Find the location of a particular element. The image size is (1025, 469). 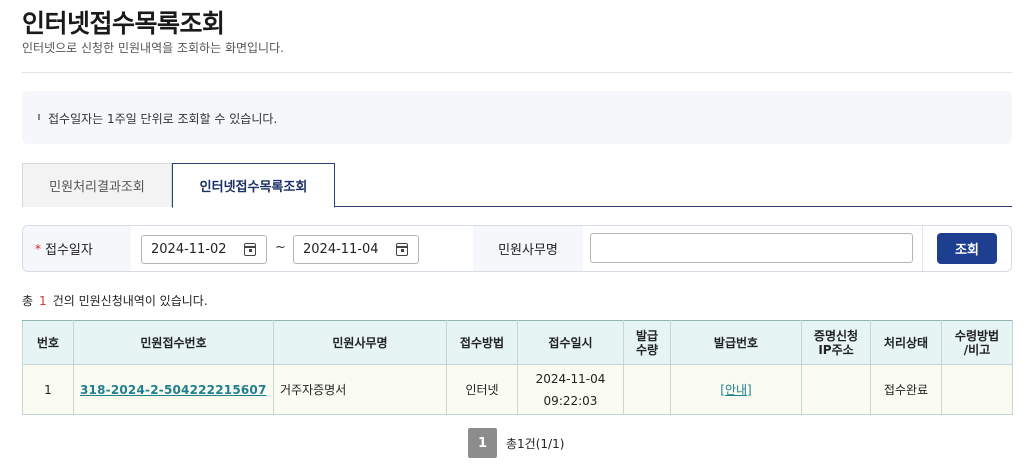

result-suffix: 건의 민원신청내역이 있습니다. is located at coordinates (130, 301).